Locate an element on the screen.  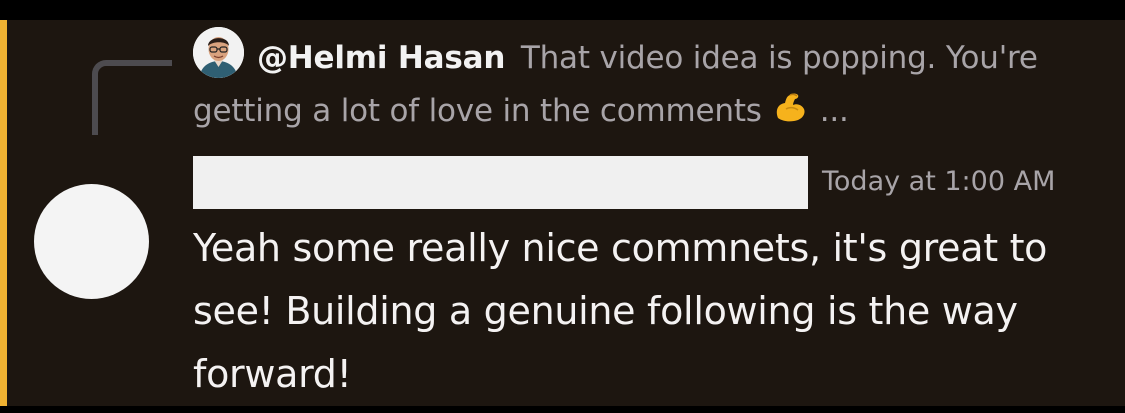
message-author-avatar is located at coordinates (91, 241).